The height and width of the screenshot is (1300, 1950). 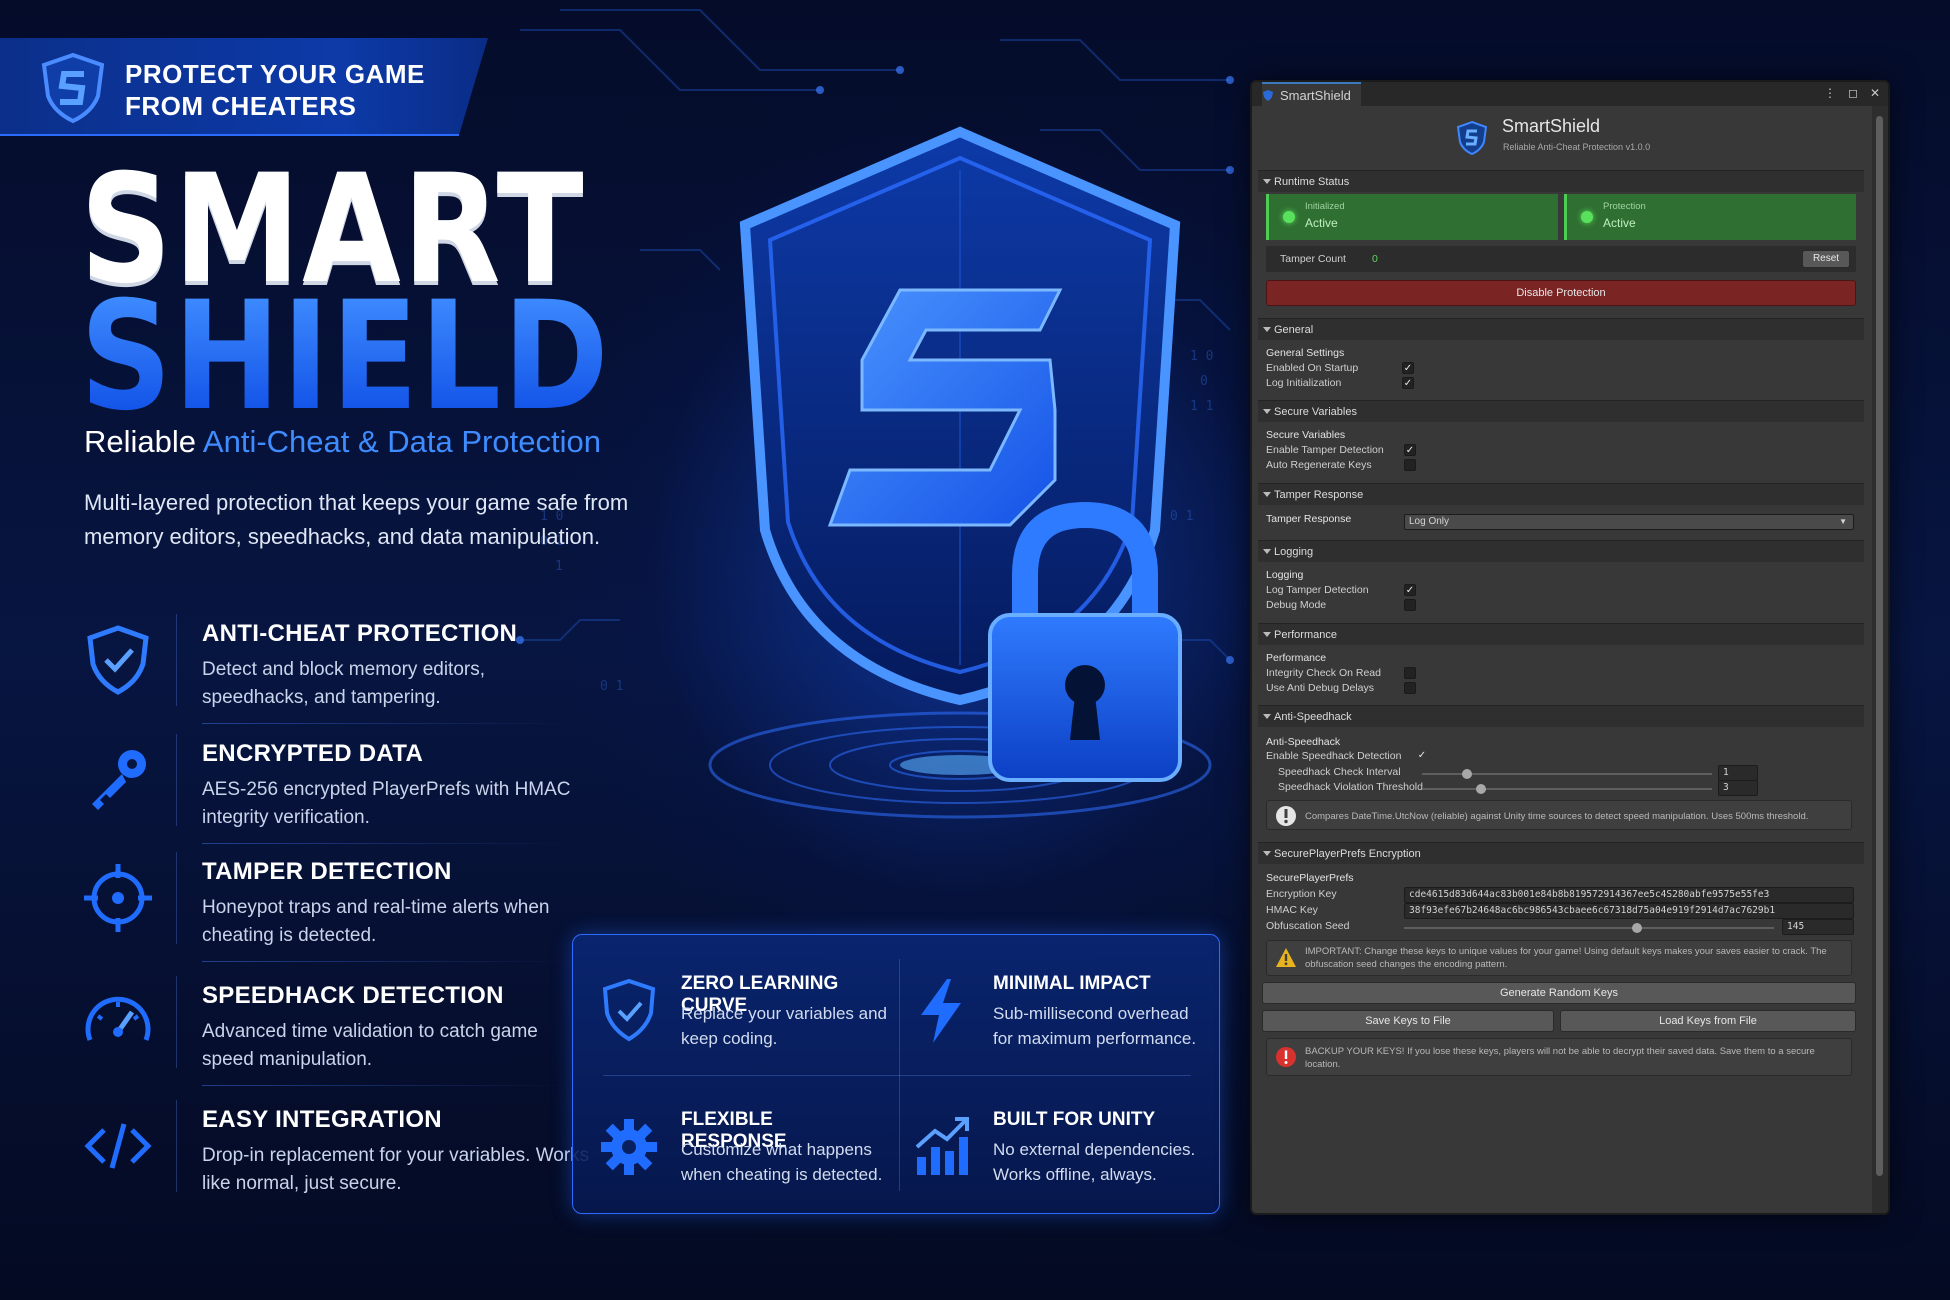 I want to click on chevron-down-icon: ▼, so click(x=1843, y=521).